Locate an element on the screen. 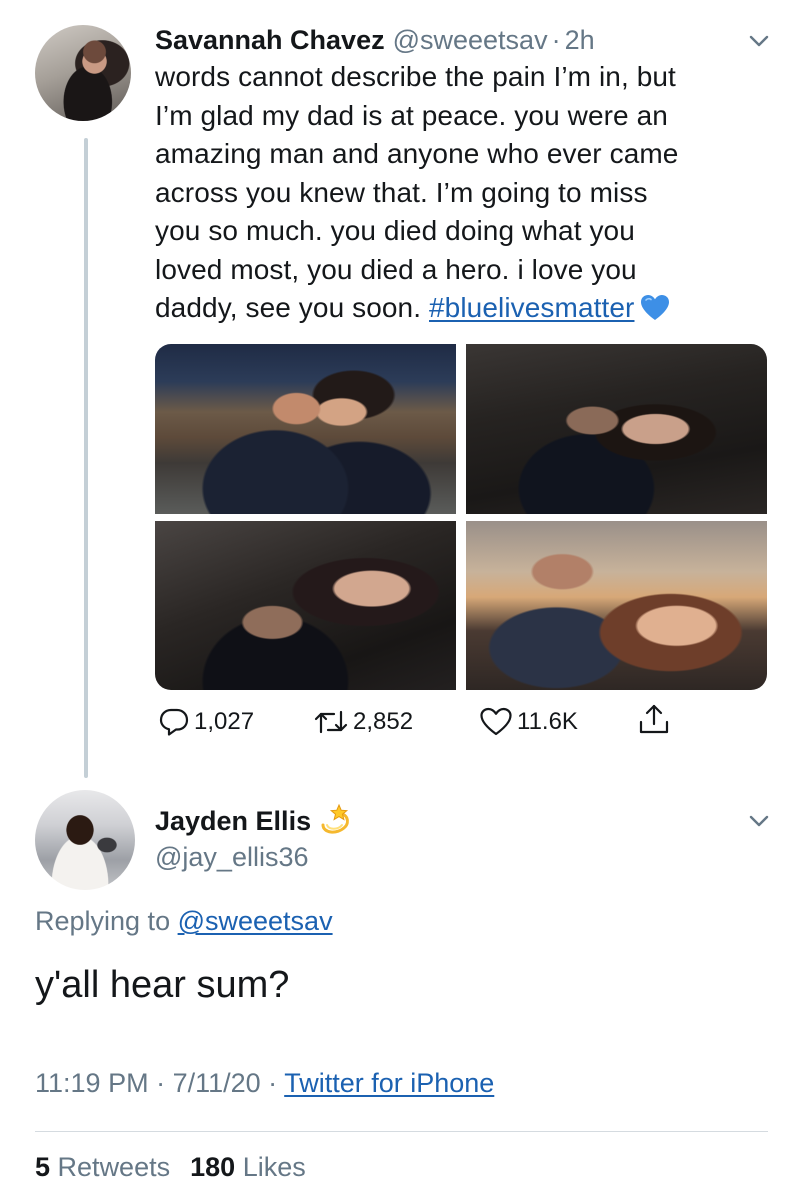  retweet-count: 2,852 is located at coordinates (383, 721).